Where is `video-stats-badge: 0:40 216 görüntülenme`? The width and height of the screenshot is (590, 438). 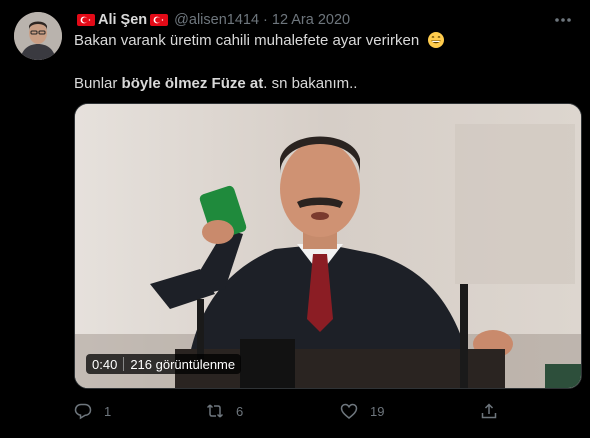
video-stats-badge: 0:40 216 görüntülenme is located at coordinates (164, 364).